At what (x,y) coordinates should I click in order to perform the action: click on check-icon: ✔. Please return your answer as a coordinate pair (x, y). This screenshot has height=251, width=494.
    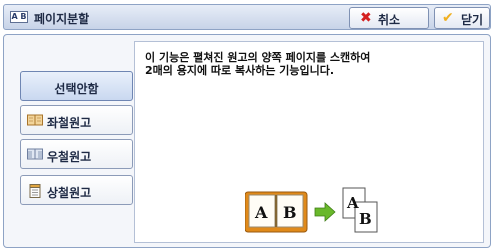
    Looking at the image, I should click on (448, 18).